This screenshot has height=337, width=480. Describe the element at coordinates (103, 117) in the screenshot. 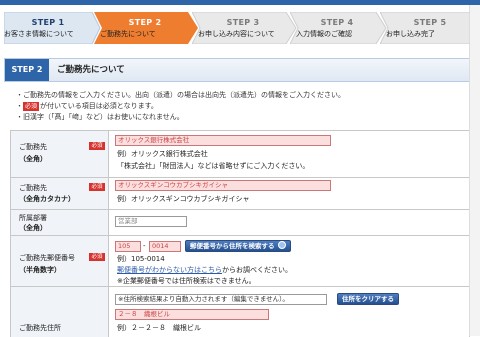

I see `note-3-text: 旧漢字（「髙」「﨑」など）はお使いになれません。` at that location.